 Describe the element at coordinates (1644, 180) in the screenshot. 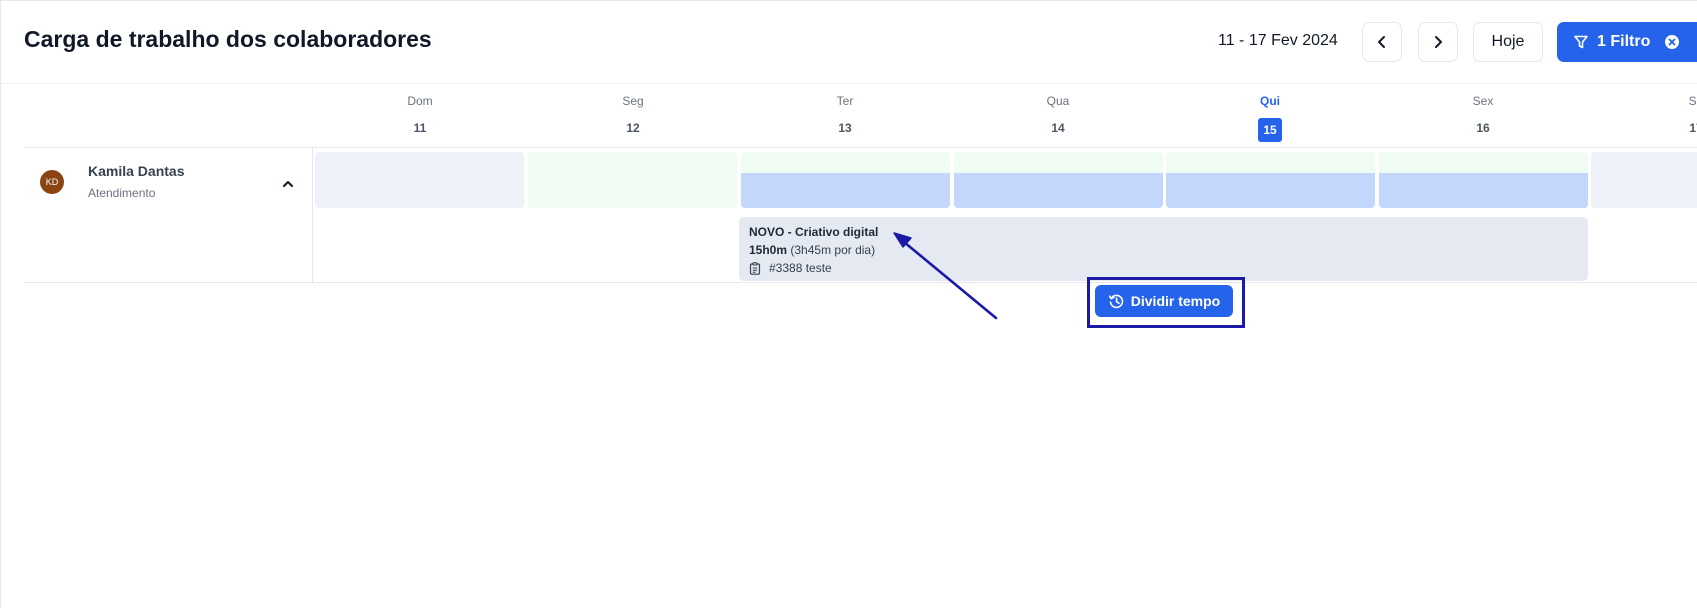

I see `workload-cell-saturday` at that location.